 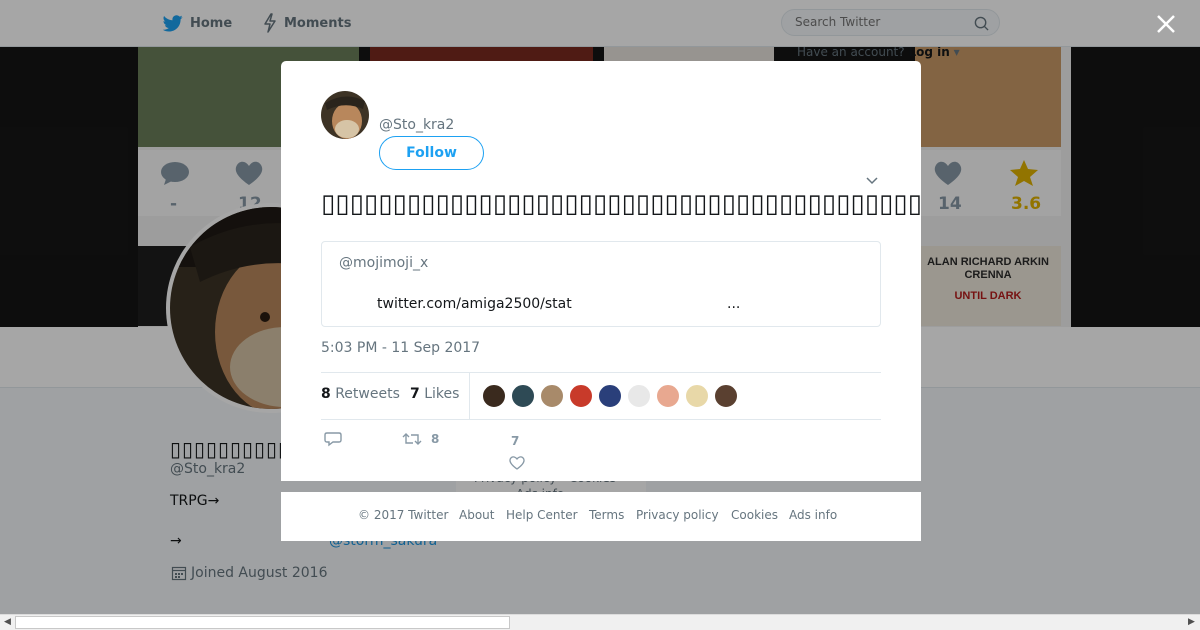 What do you see at coordinates (442, 394) in the screenshot?
I see `likes-label: Likes` at bounding box center [442, 394].